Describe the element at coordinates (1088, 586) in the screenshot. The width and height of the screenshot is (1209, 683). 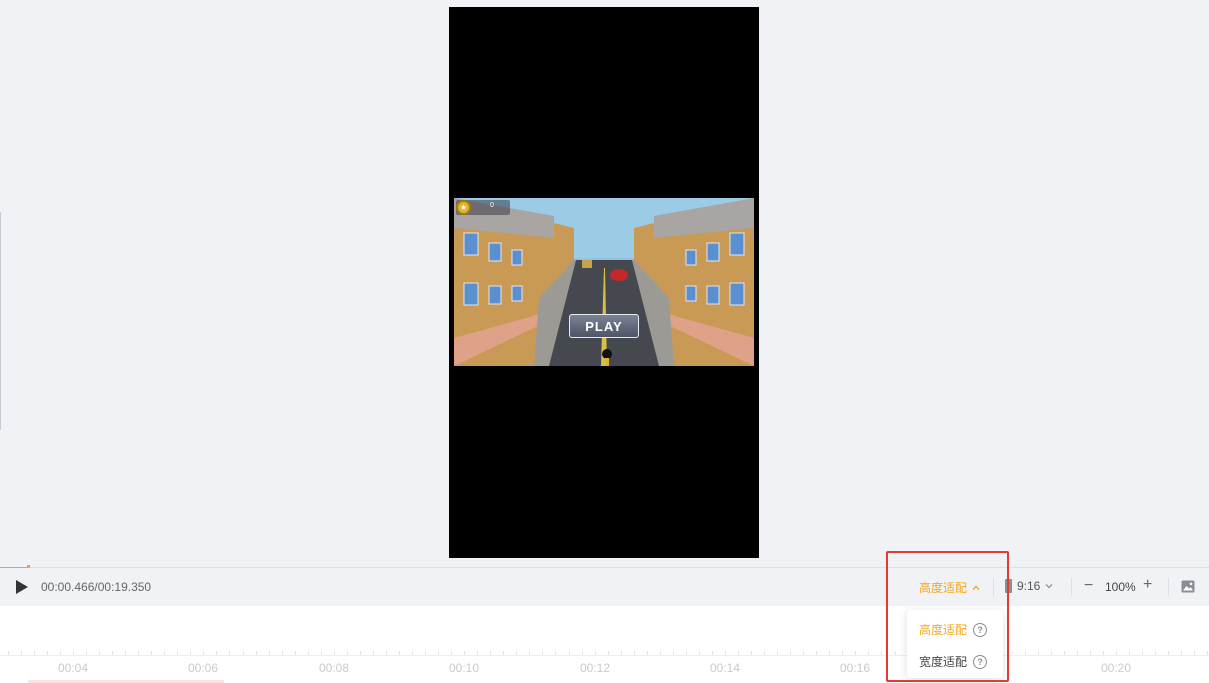
I see `zoom-out-button: −` at that location.